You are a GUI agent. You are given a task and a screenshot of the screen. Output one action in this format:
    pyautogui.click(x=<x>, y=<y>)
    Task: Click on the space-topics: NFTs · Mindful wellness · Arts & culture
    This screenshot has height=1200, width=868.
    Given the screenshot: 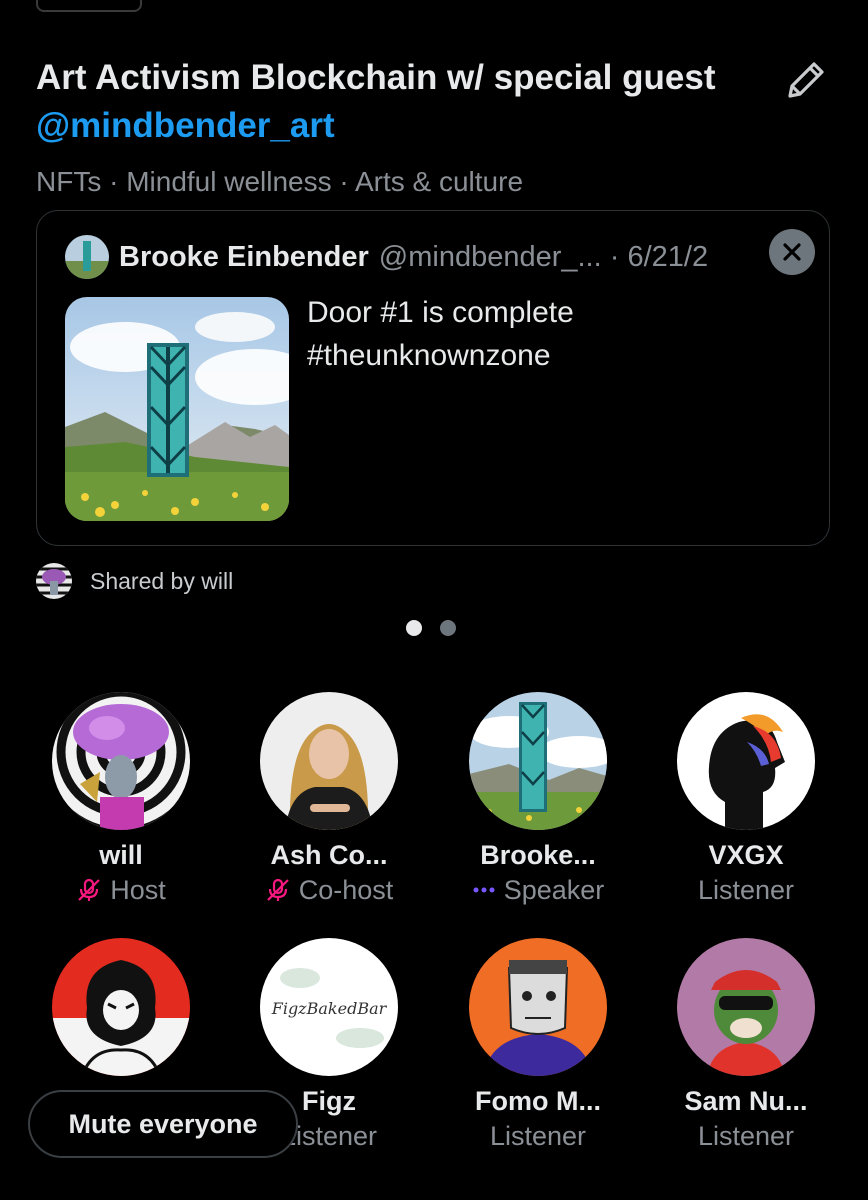 What is the action you would take?
    pyautogui.click(x=280, y=181)
    